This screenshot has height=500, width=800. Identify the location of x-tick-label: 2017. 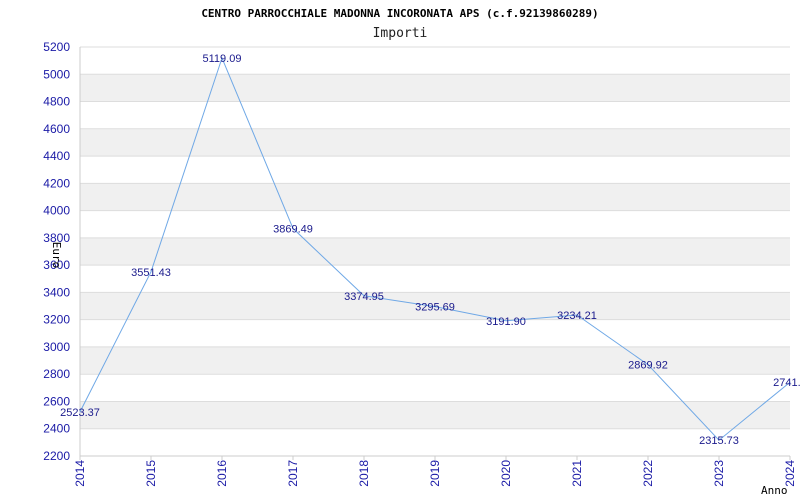
(293, 473).